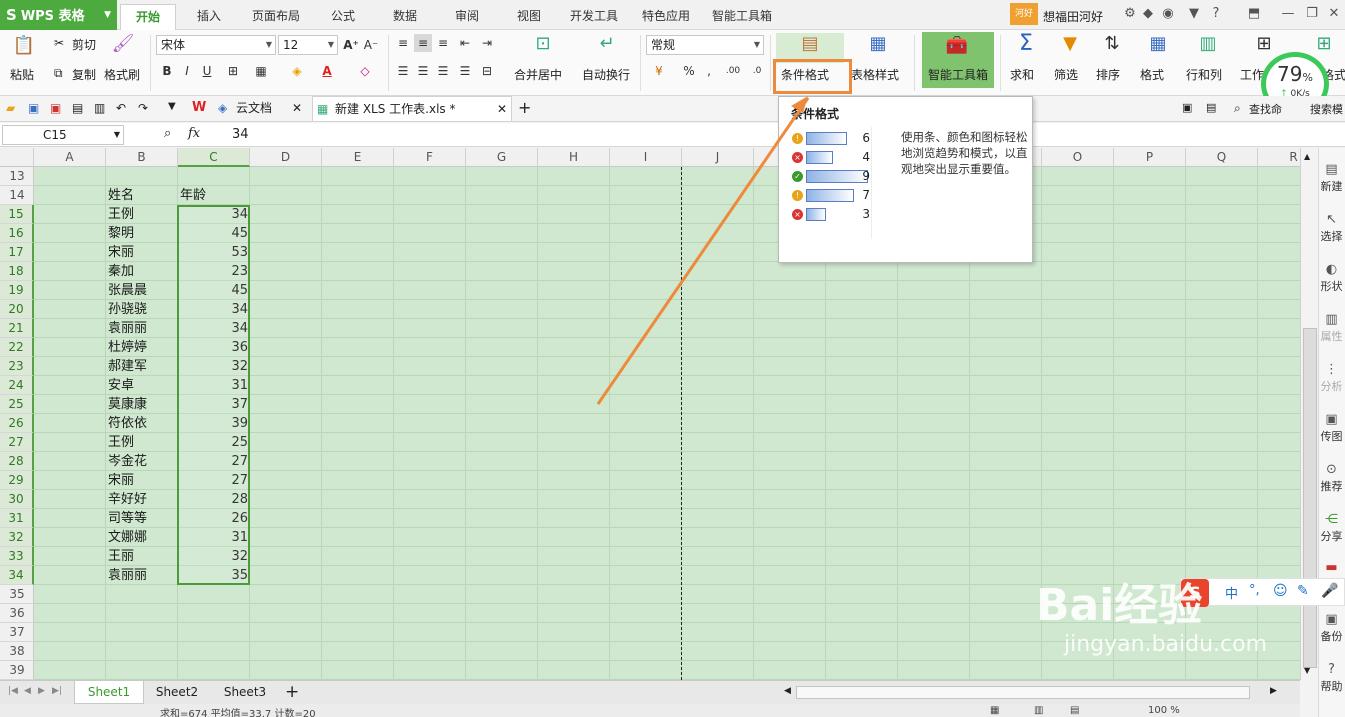 Image resolution: width=1345 pixels, height=717 pixels. What do you see at coordinates (1329, 591) in the screenshot?
I see `mic-icon: 🎤` at bounding box center [1329, 591].